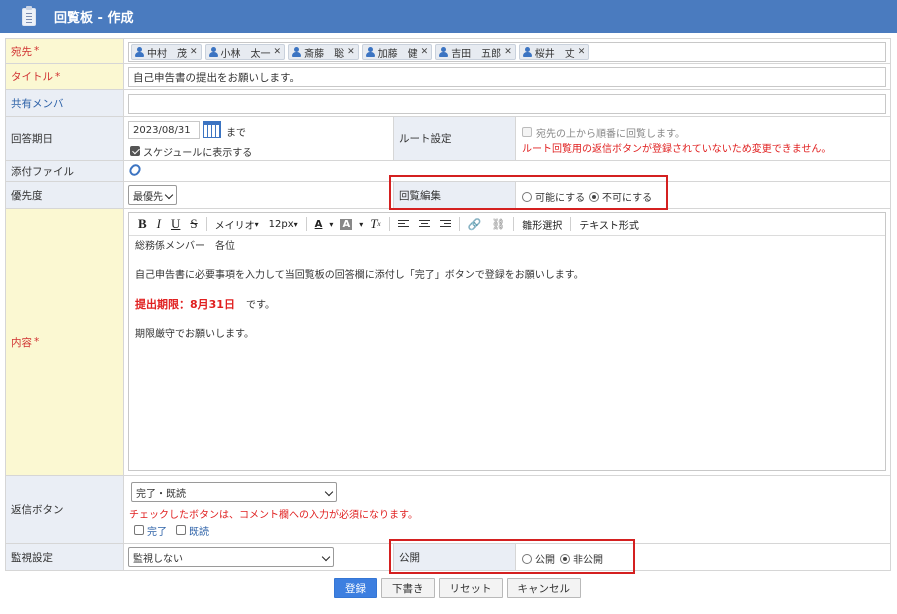 This screenshot has height=614, width=897. Describe the element at coordinates (231, 557) in the screenshot. I see `monitor-select: 監視しない` at that location.